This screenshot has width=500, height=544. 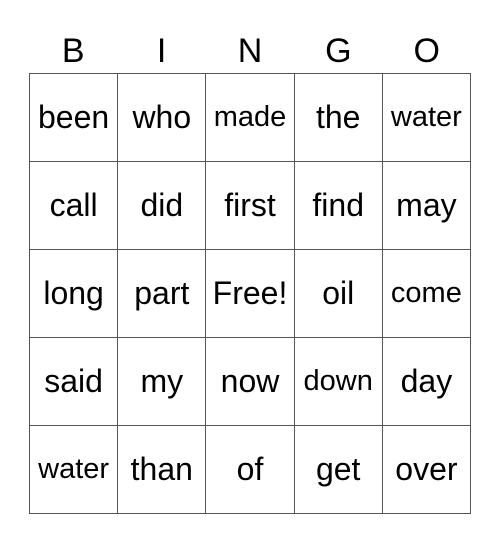 I want to click on bingo-cell: of, so click(x=250, y=470).